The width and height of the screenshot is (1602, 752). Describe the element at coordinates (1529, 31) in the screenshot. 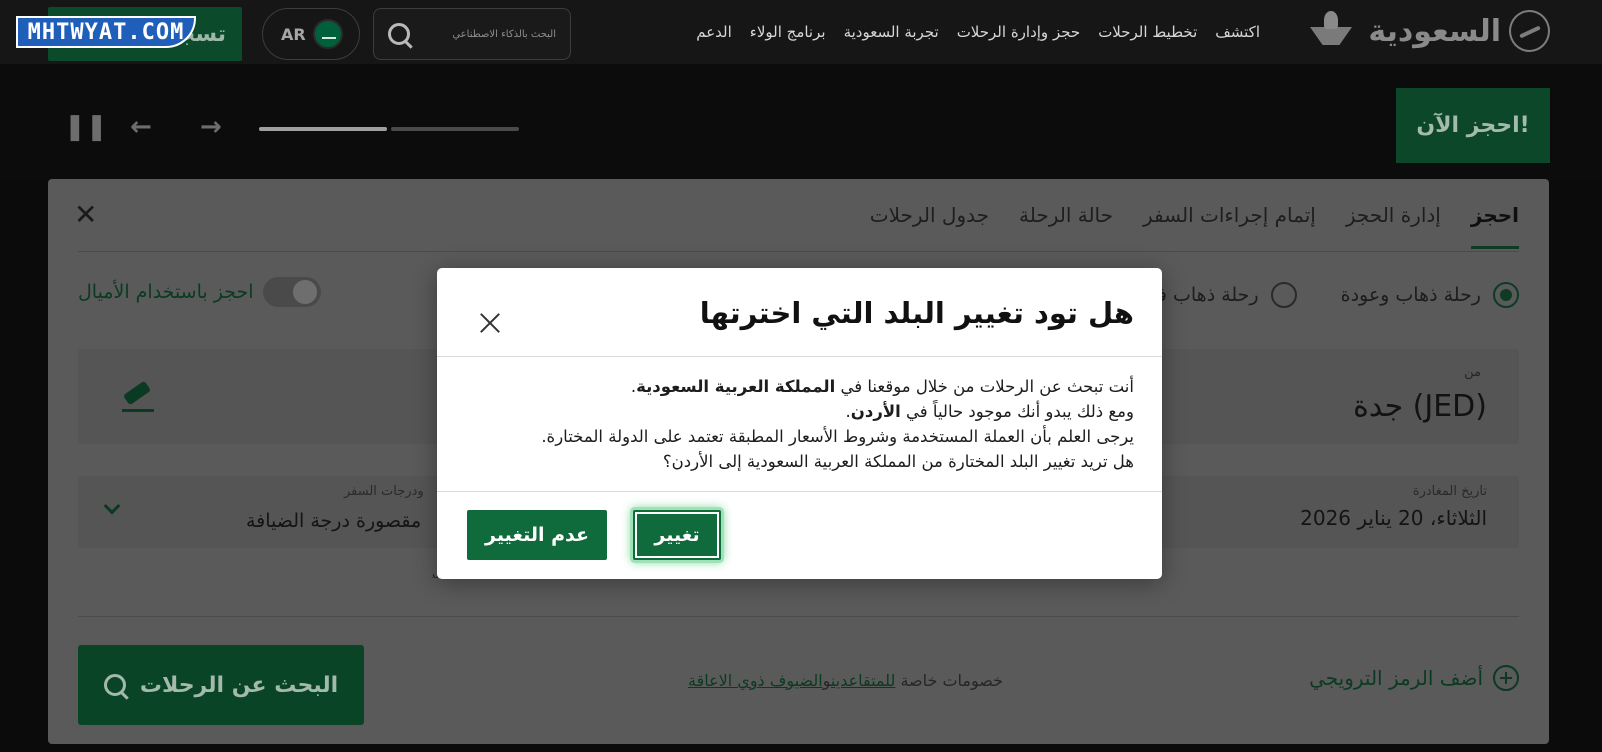

I see `skyteam-logo-icon` at that location.